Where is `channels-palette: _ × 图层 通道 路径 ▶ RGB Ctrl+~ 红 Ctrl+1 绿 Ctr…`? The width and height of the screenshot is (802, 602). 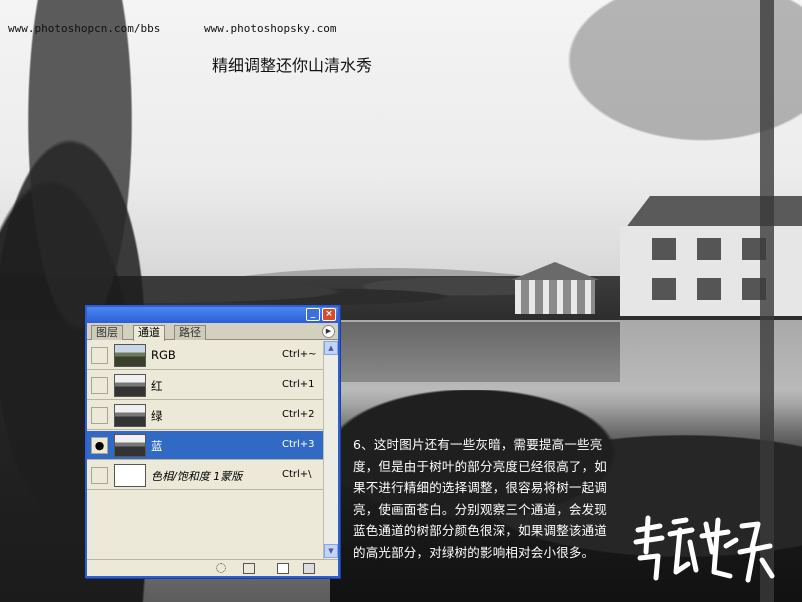 channels-palette: _ × 图层 通道 路径 ▶ RGB Ctrl+~ 红 Ctrl+1 绿 Ctr… is located at coordinates (212, 441).